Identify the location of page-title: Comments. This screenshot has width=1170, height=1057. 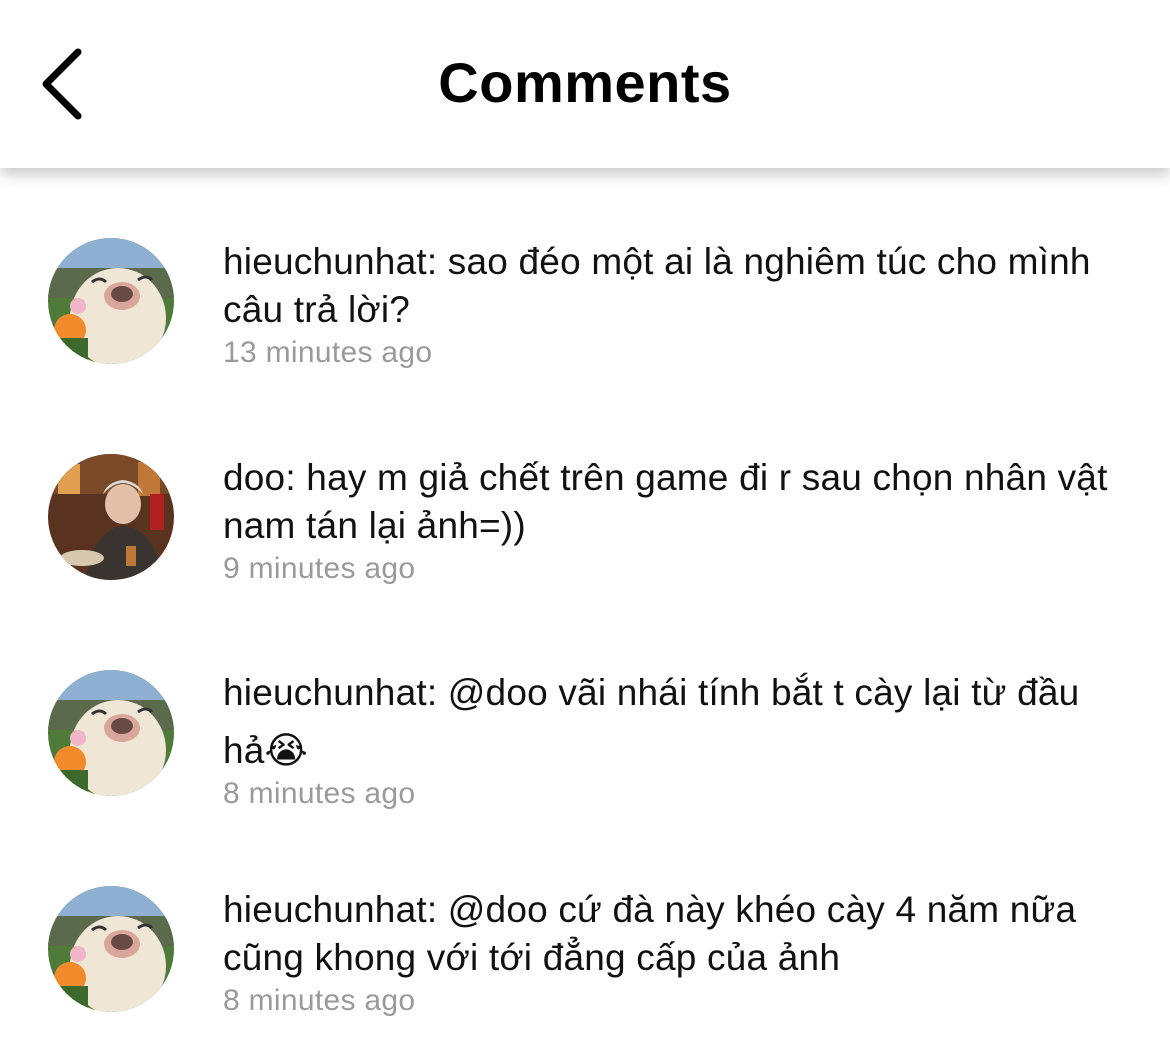
(585, 82).